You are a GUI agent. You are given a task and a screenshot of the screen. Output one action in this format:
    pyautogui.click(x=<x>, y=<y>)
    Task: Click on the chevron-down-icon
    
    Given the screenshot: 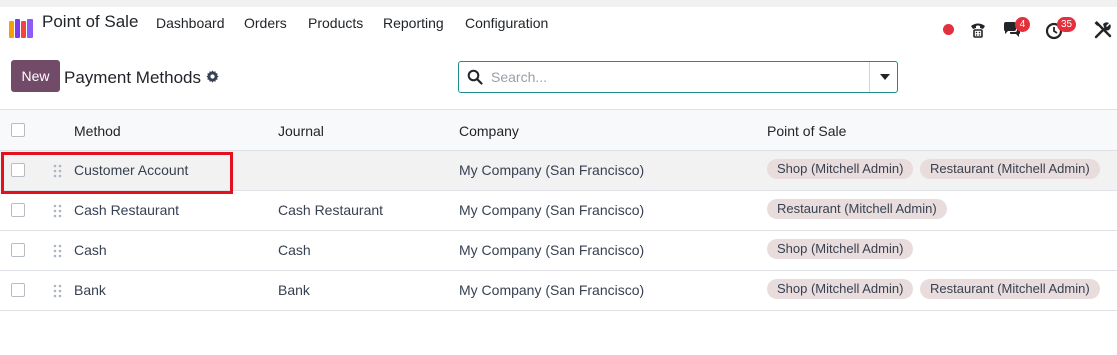 What is the action you would take?
    pyautogui.click(x=885, y=77)
    